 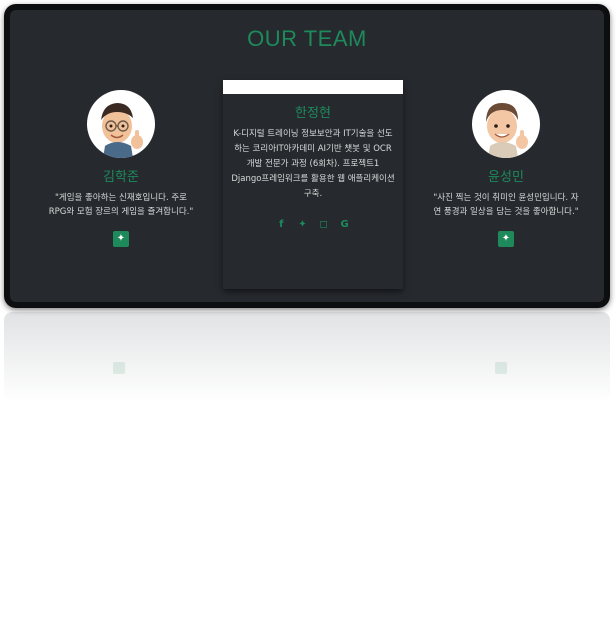 I want to click on facebook-icon: f, so click(x=281, y=225).